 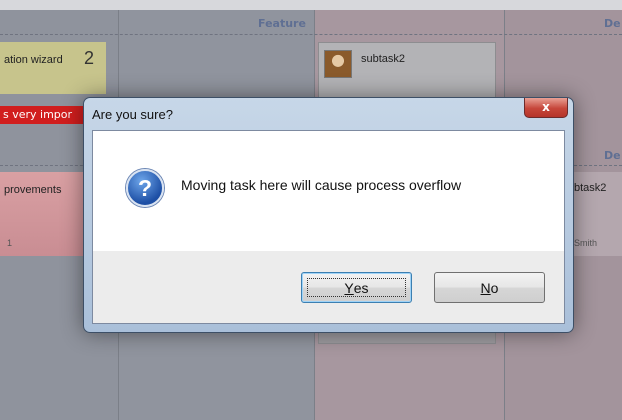 I want to click on column-header-feature: Feature, so click(x=282, y=23).